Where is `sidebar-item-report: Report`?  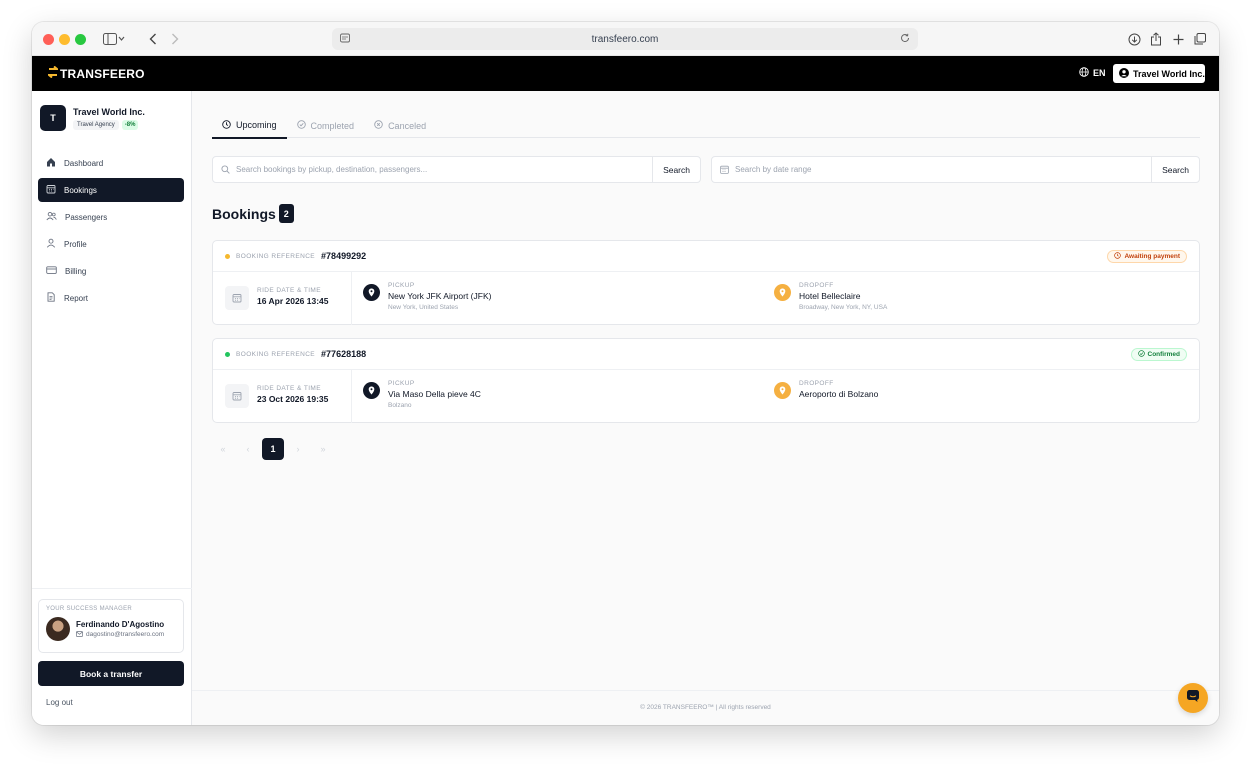 sidebar-item-report: Report is located at coordinates (111, 298).